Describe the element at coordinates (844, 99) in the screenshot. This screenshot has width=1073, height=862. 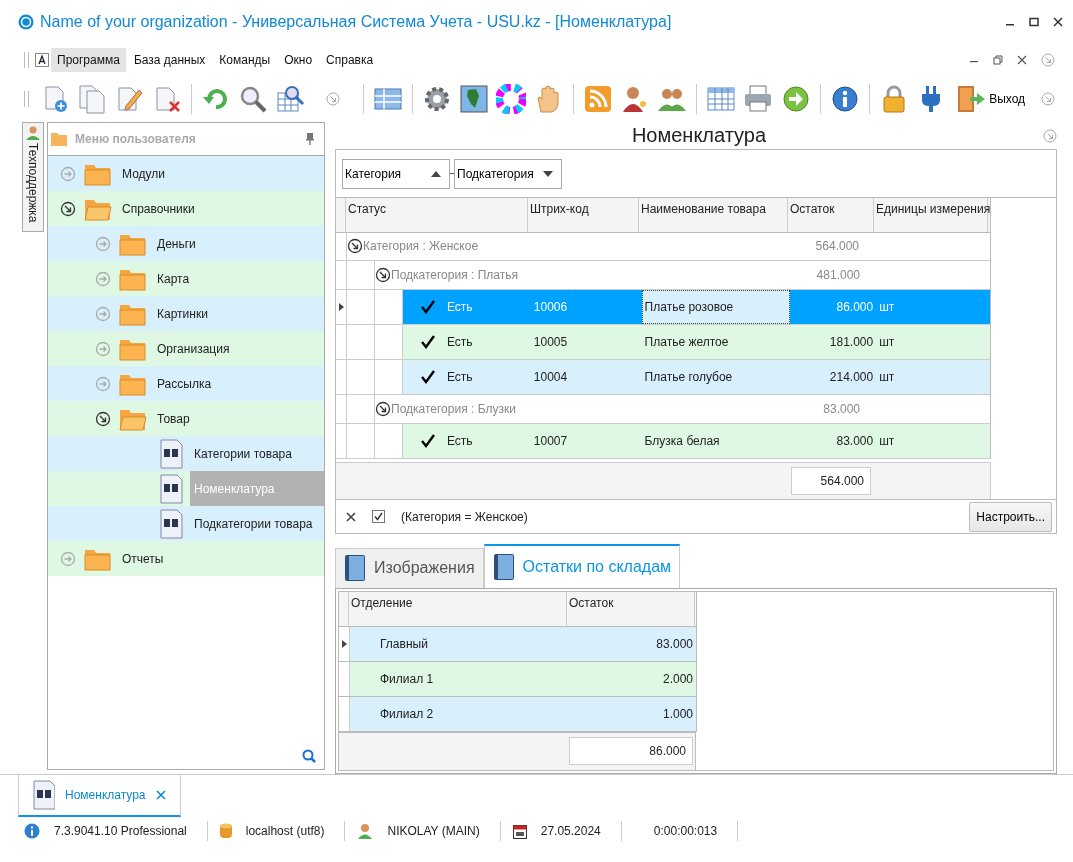
I see `info-button` at that location.